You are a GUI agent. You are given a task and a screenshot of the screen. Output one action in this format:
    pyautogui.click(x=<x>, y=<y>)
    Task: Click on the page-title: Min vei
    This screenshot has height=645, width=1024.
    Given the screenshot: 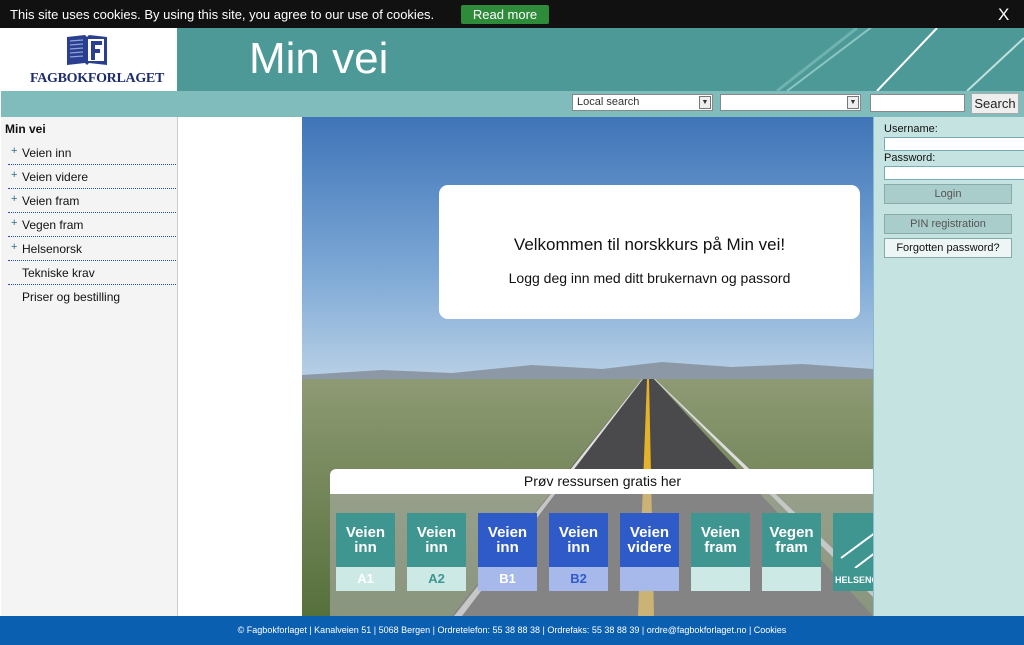 What is the action you would take?
    pyautogui.click(x=319, y=58)
    